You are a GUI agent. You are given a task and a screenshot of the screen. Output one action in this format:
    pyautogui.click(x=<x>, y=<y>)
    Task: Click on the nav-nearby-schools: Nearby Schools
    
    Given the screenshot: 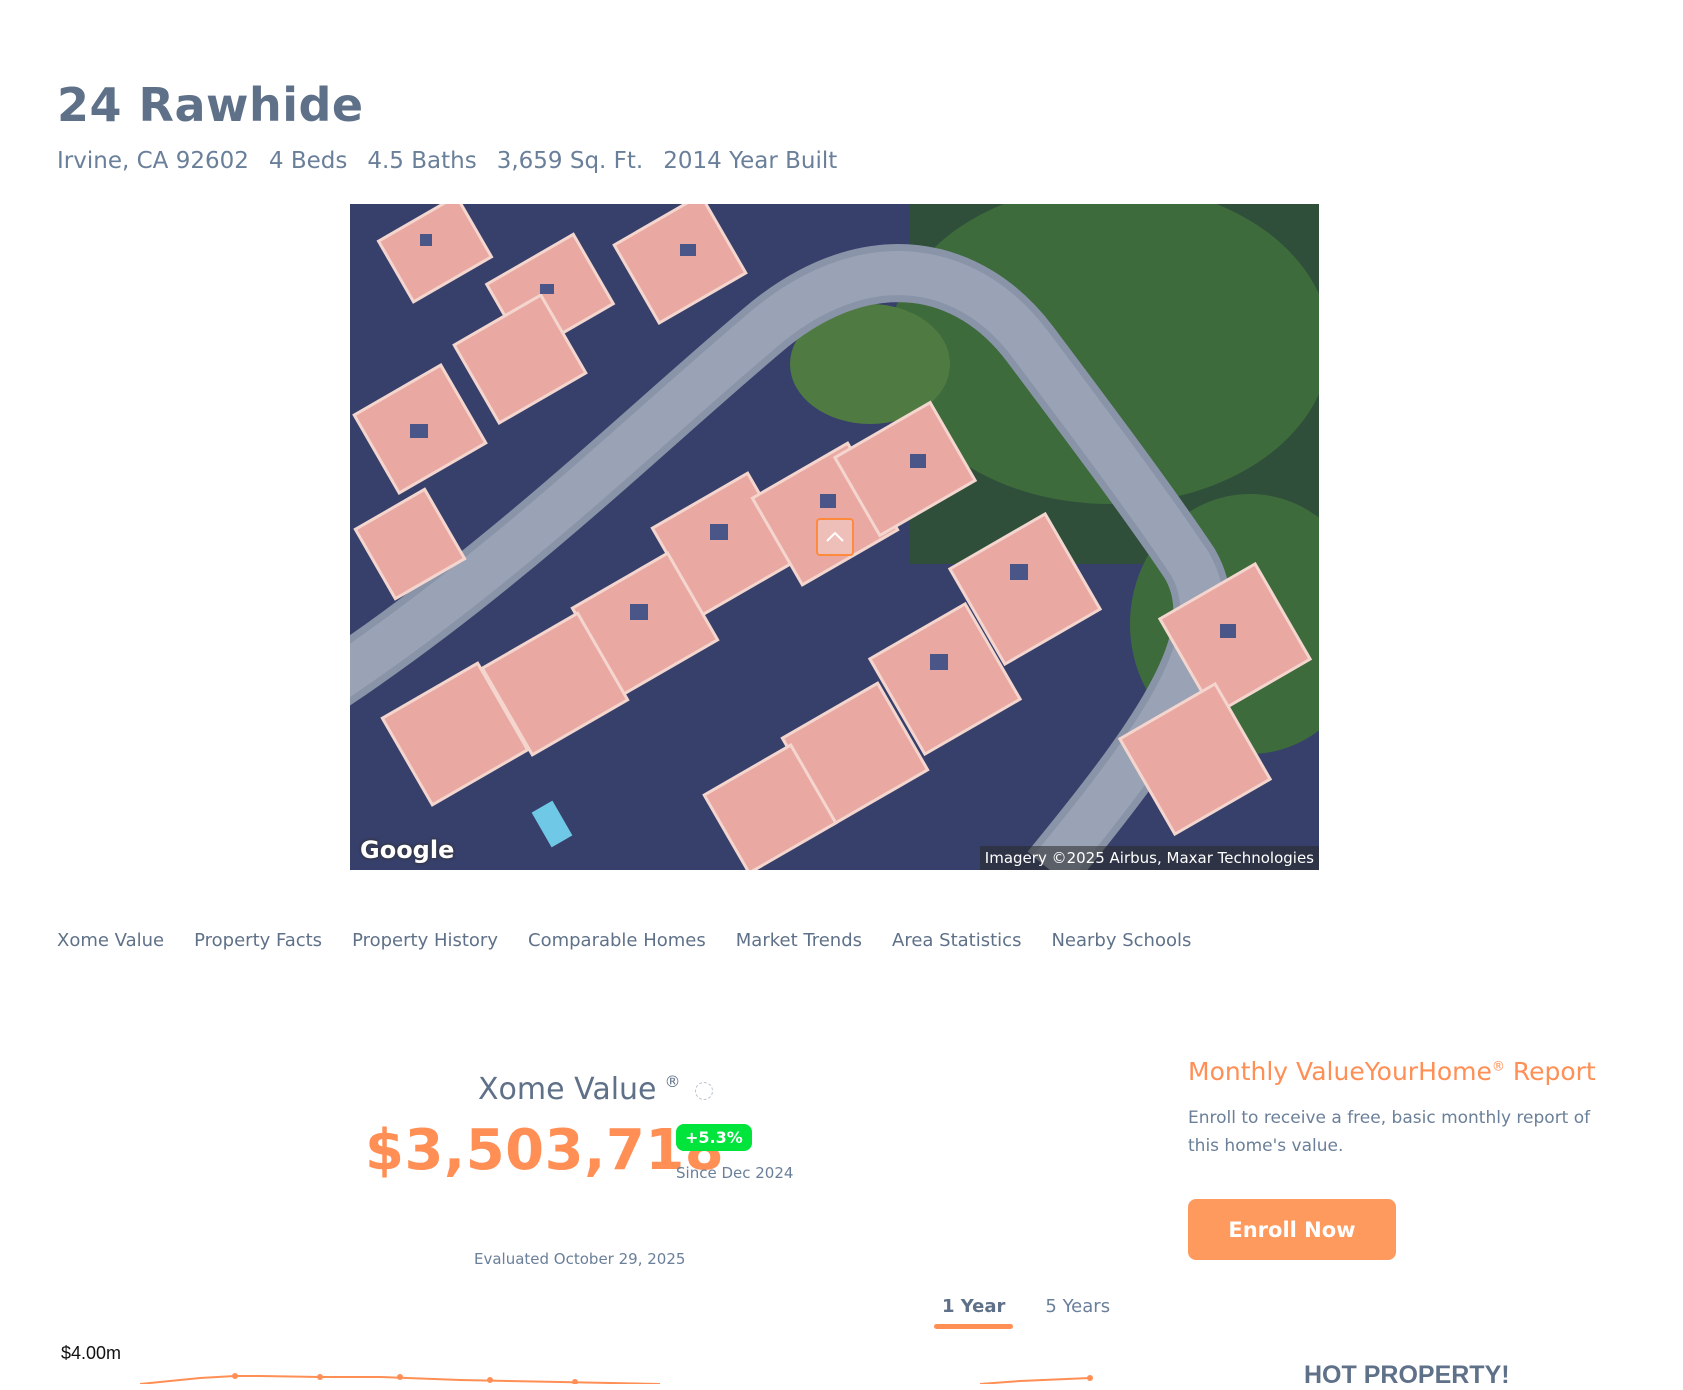 What is the action you would take?
    pyautogui.click(x=1121, y=940)
    